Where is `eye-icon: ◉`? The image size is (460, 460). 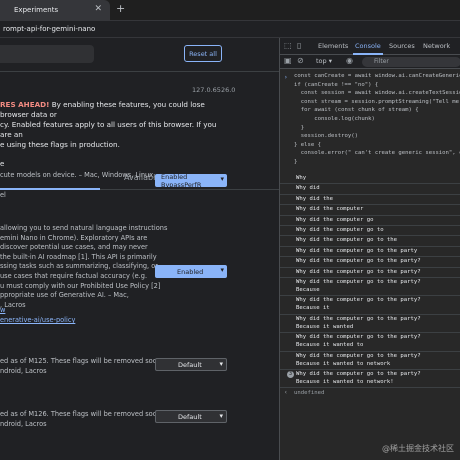
eye-icon: ◉ is located at coordinates (349, 60).